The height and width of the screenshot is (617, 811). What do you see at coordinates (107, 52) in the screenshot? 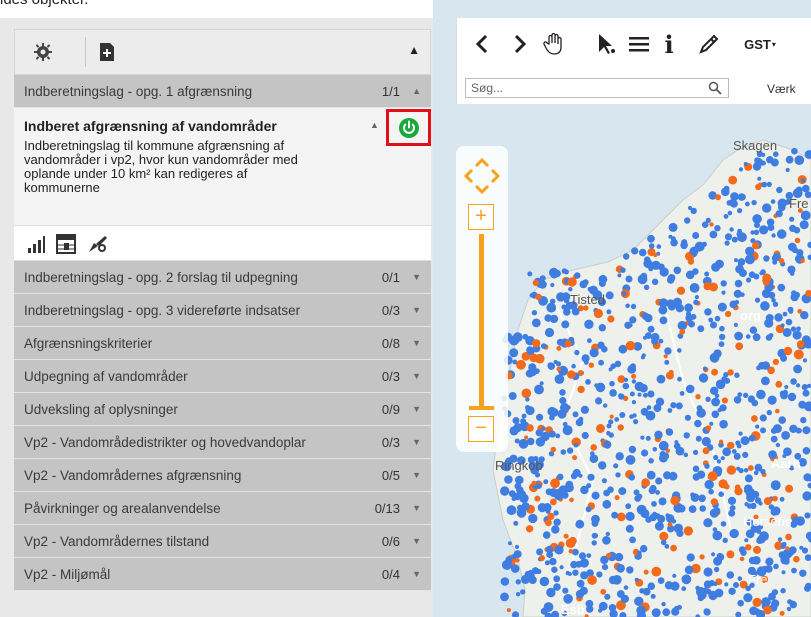
I see `add-document-icon` at bounding box center [107, 52].